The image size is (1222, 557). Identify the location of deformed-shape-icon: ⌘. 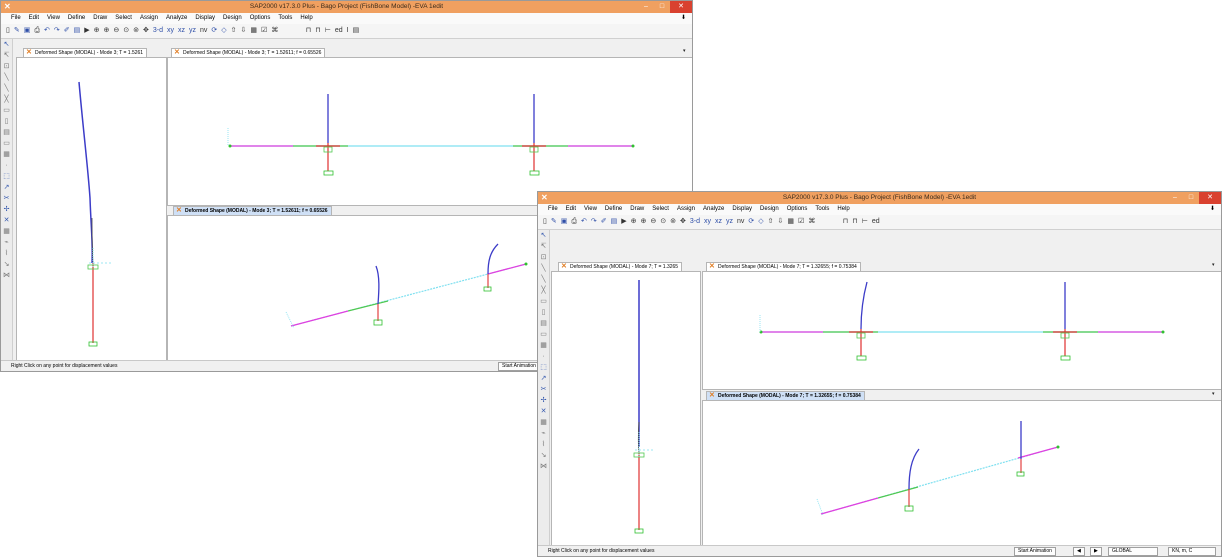
(274, 31).